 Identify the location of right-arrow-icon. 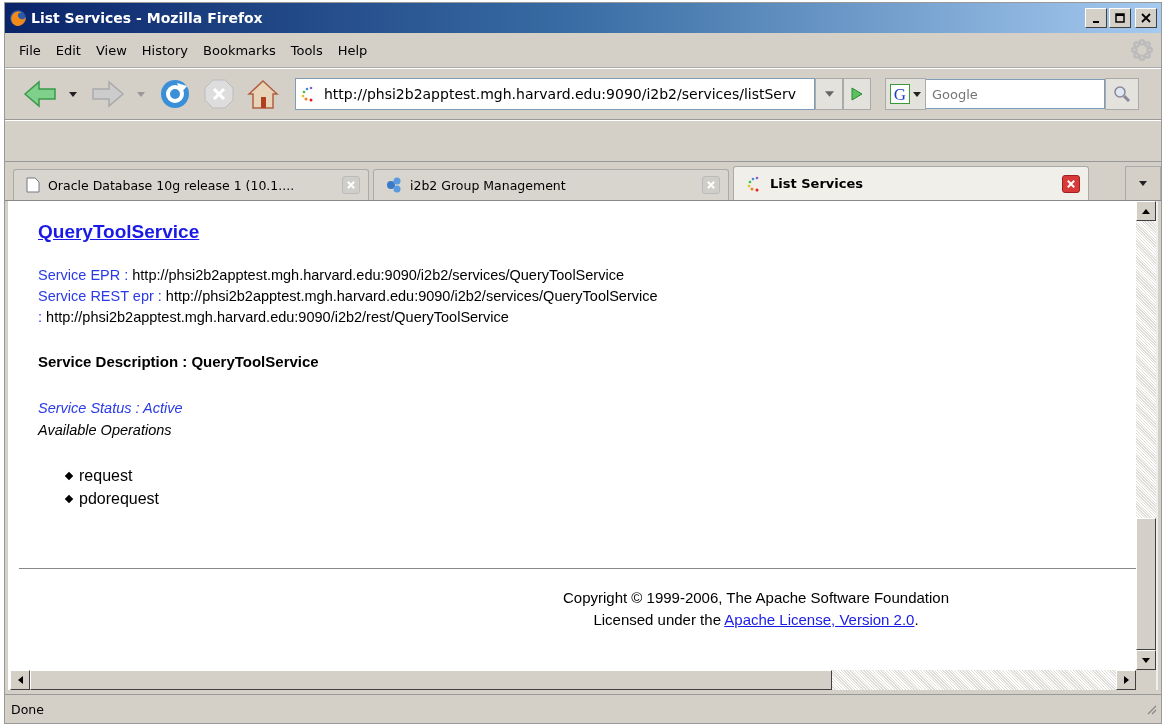
(1126, 680).